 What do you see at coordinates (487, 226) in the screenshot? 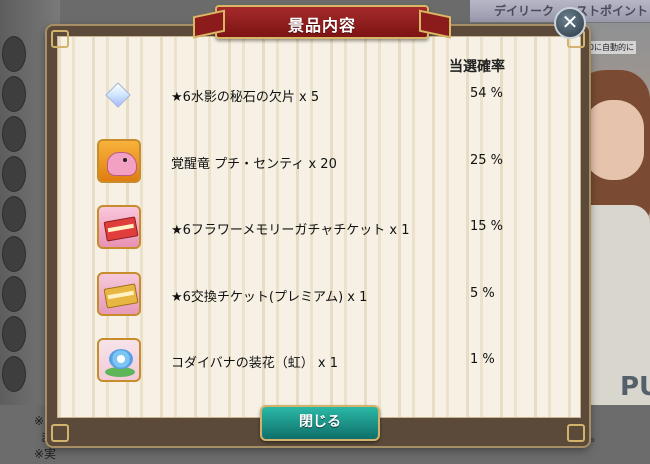
I see `prize-rate: 15 %` at bounding box center [487, 226].